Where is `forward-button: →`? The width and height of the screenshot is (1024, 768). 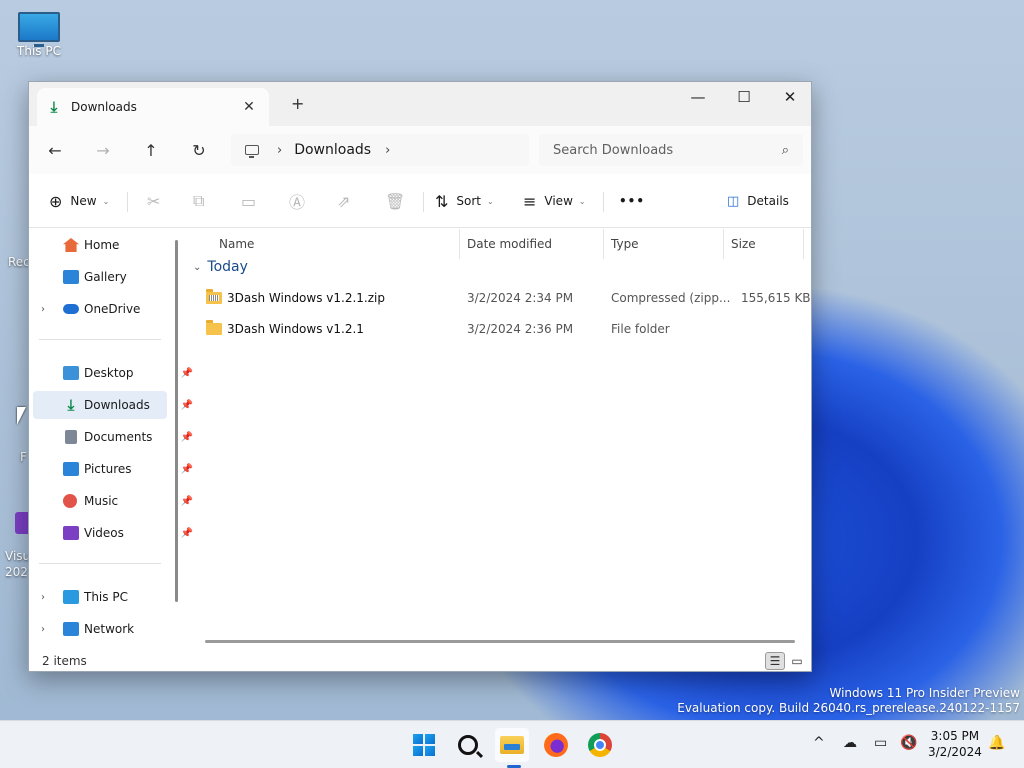 forward-button: → is located at coordinates (103, 150).